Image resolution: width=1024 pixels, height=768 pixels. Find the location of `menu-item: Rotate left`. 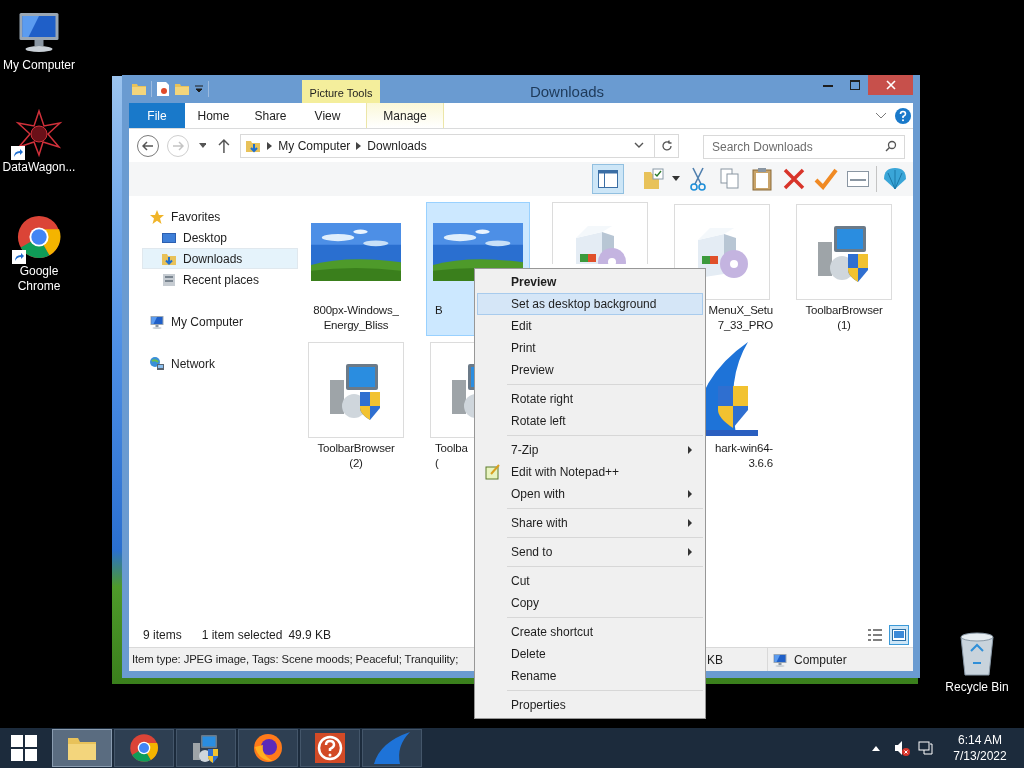

menu-item: Rotate left is located at coordinates (590, 421).